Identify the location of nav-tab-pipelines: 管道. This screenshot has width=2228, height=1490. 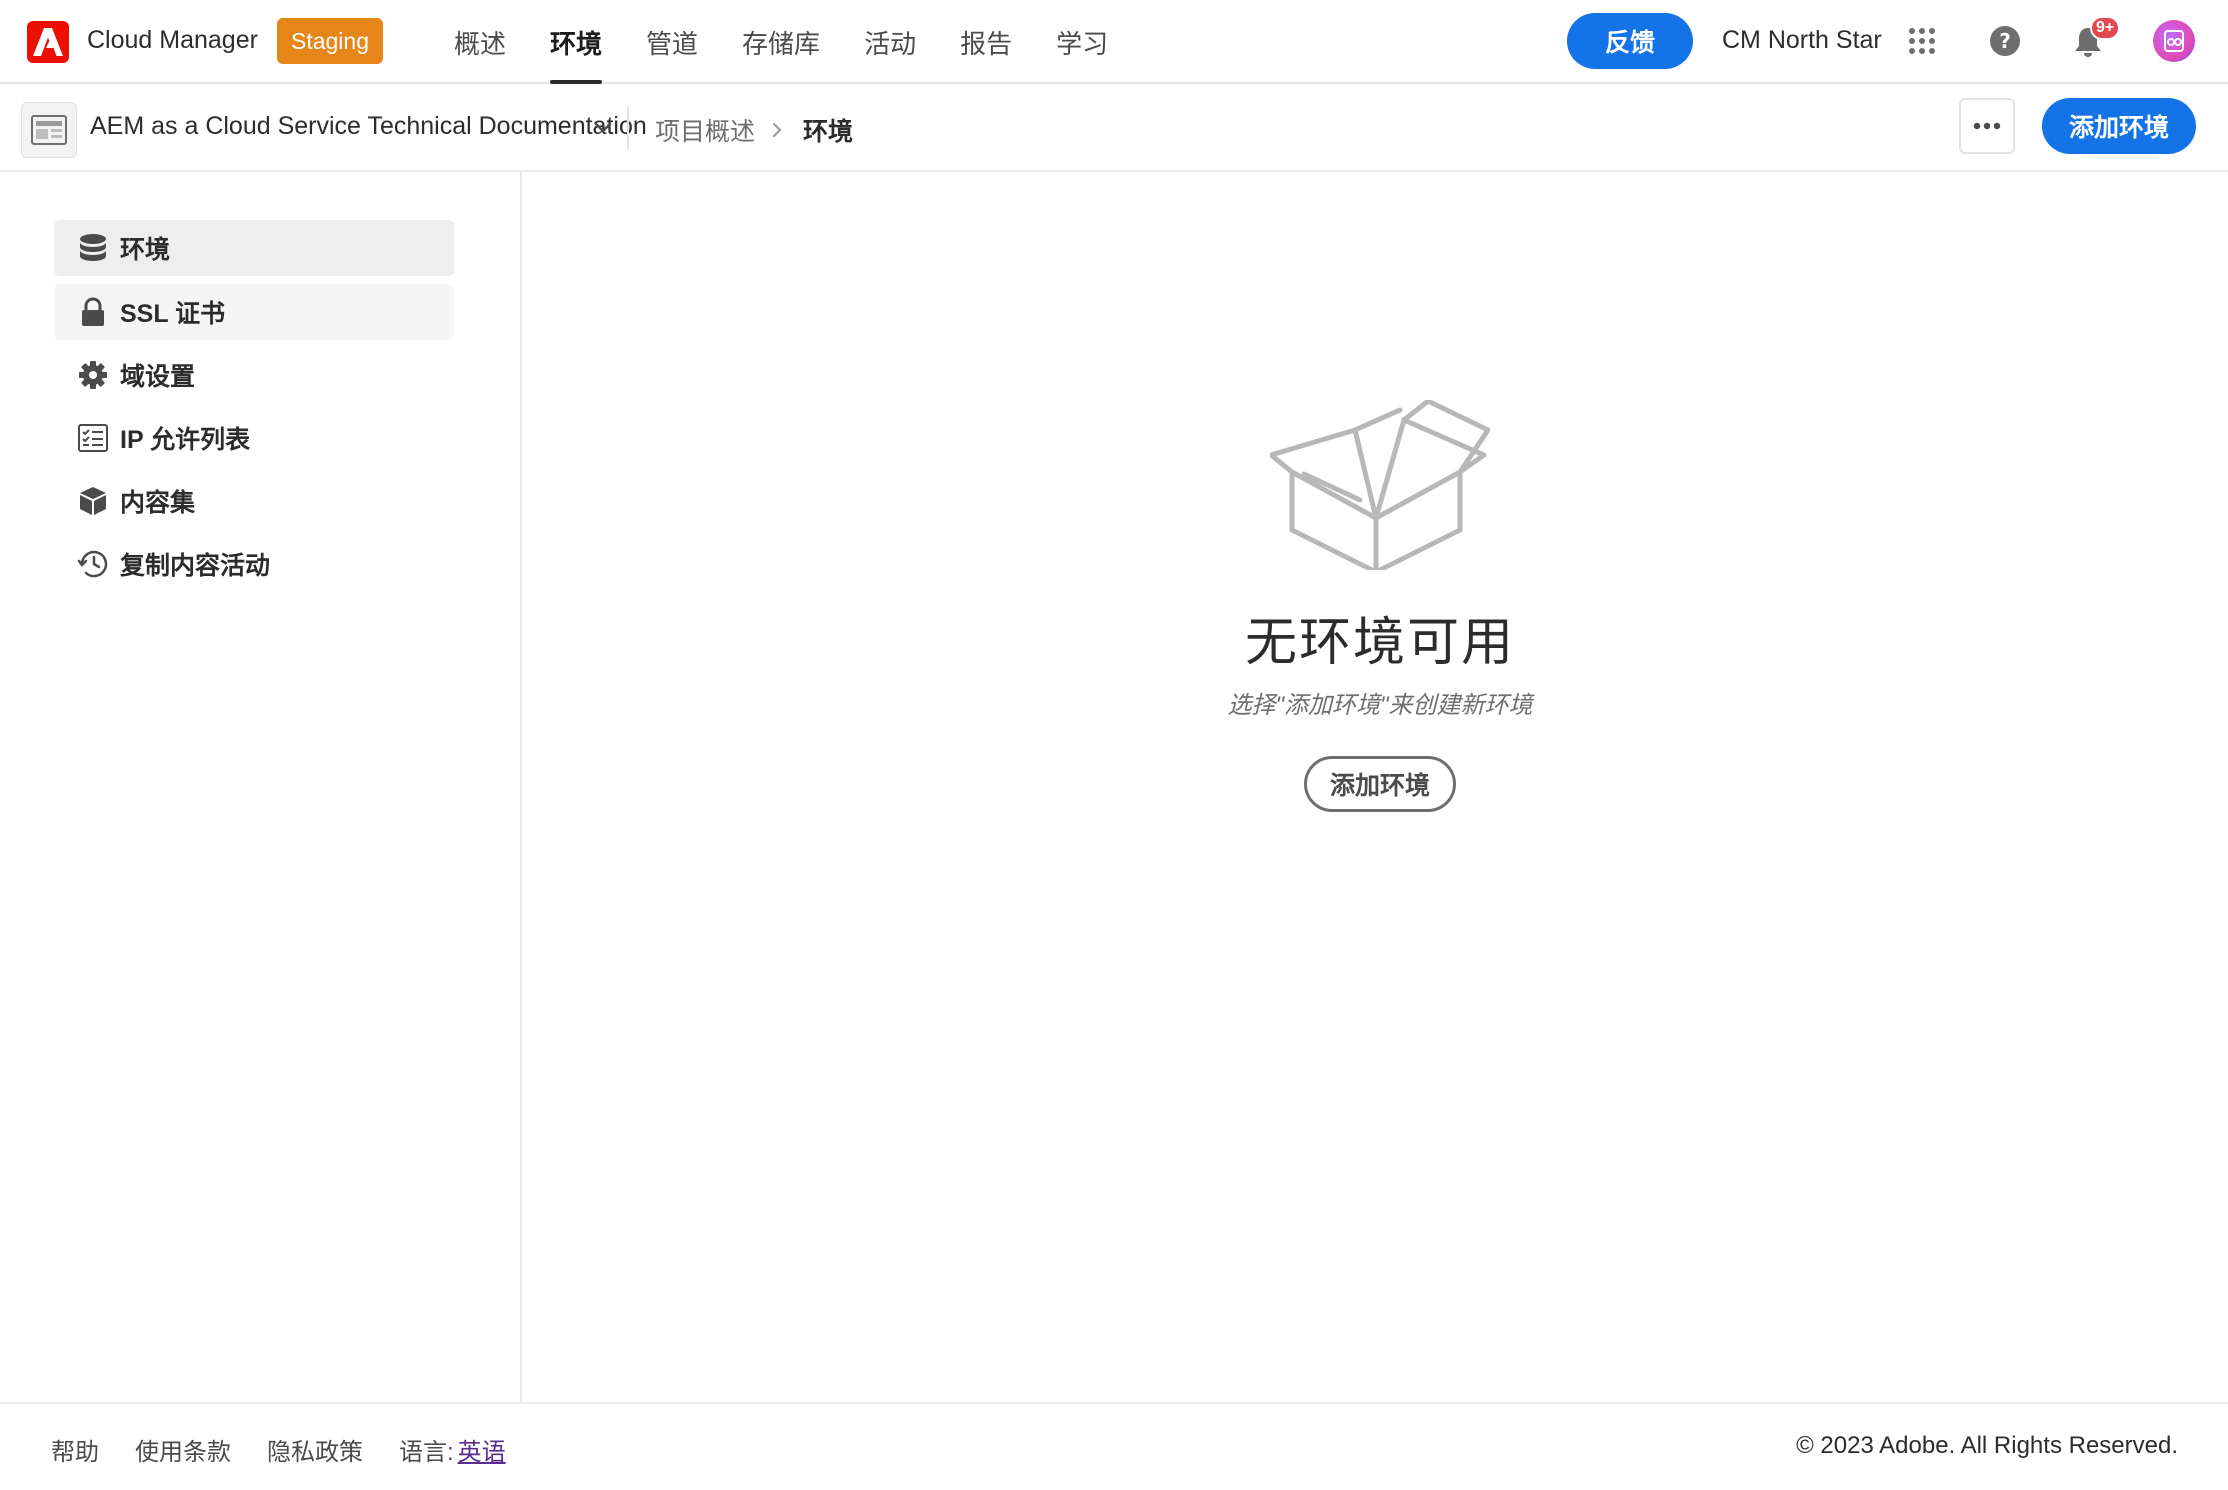
(672, 42).